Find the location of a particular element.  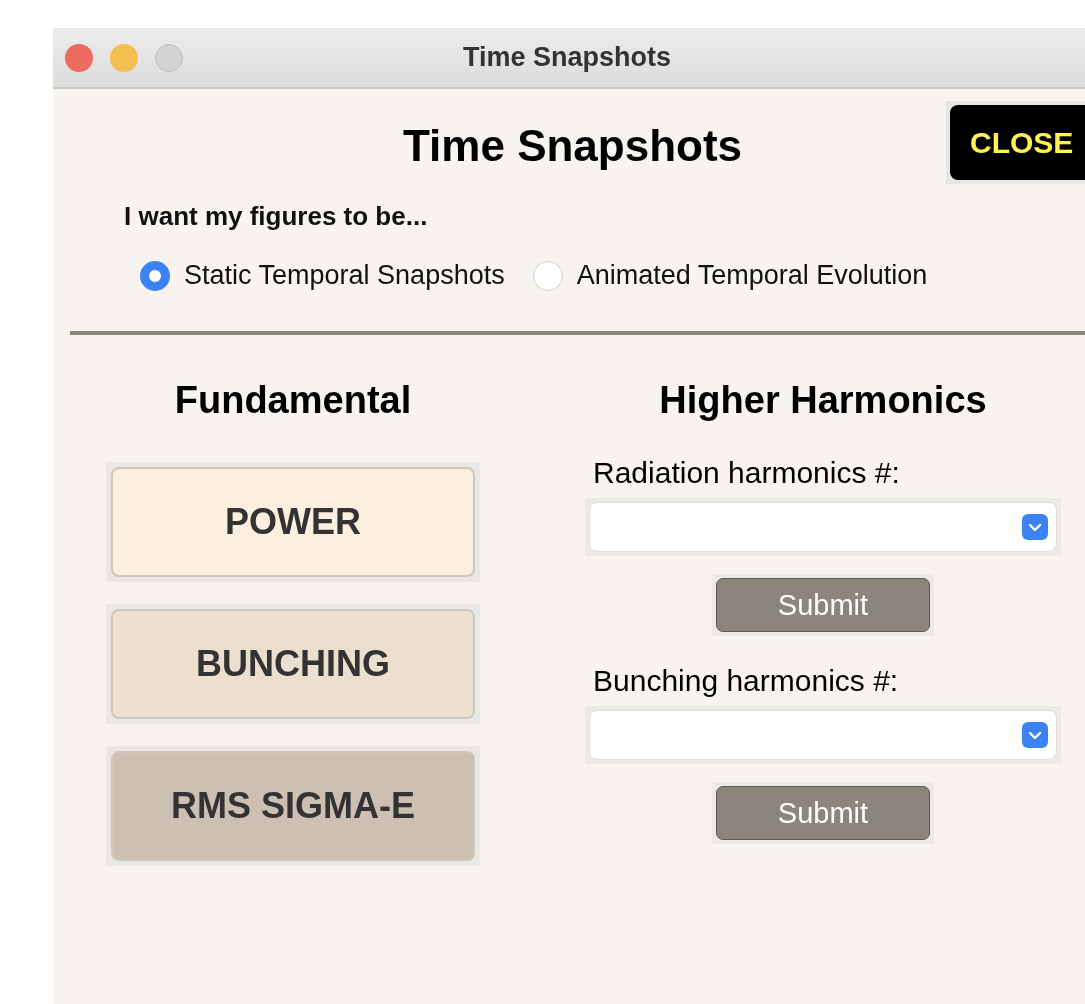

field-label: Bunching harmonics #: is located at coordinates (746, 681).